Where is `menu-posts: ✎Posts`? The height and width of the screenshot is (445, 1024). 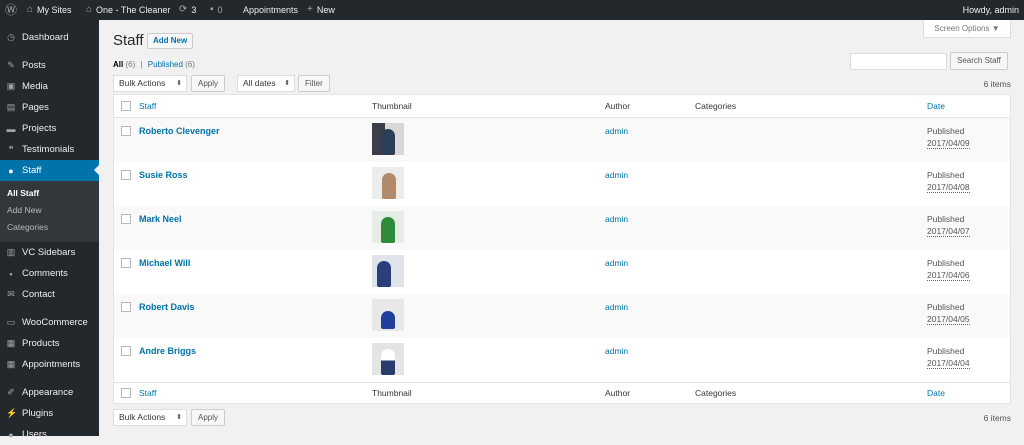
menu-posts: ✎Posts is located at coordinates (49, 65).